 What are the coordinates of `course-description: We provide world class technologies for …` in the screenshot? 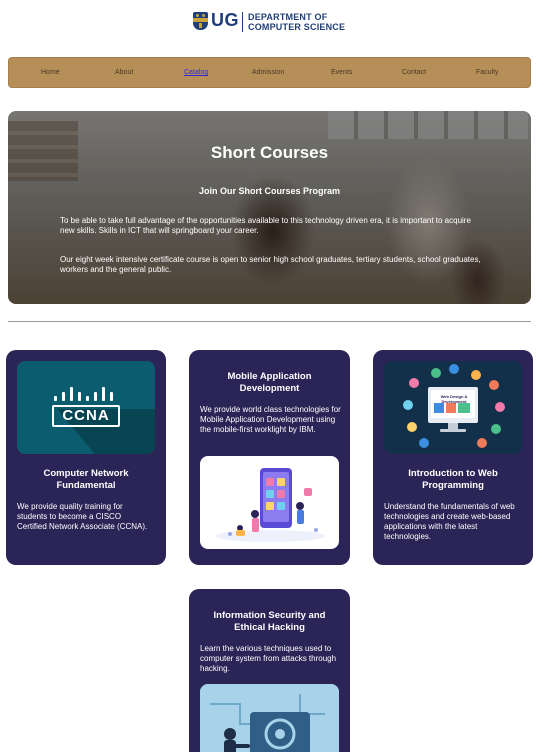 It's located at (270, 419).